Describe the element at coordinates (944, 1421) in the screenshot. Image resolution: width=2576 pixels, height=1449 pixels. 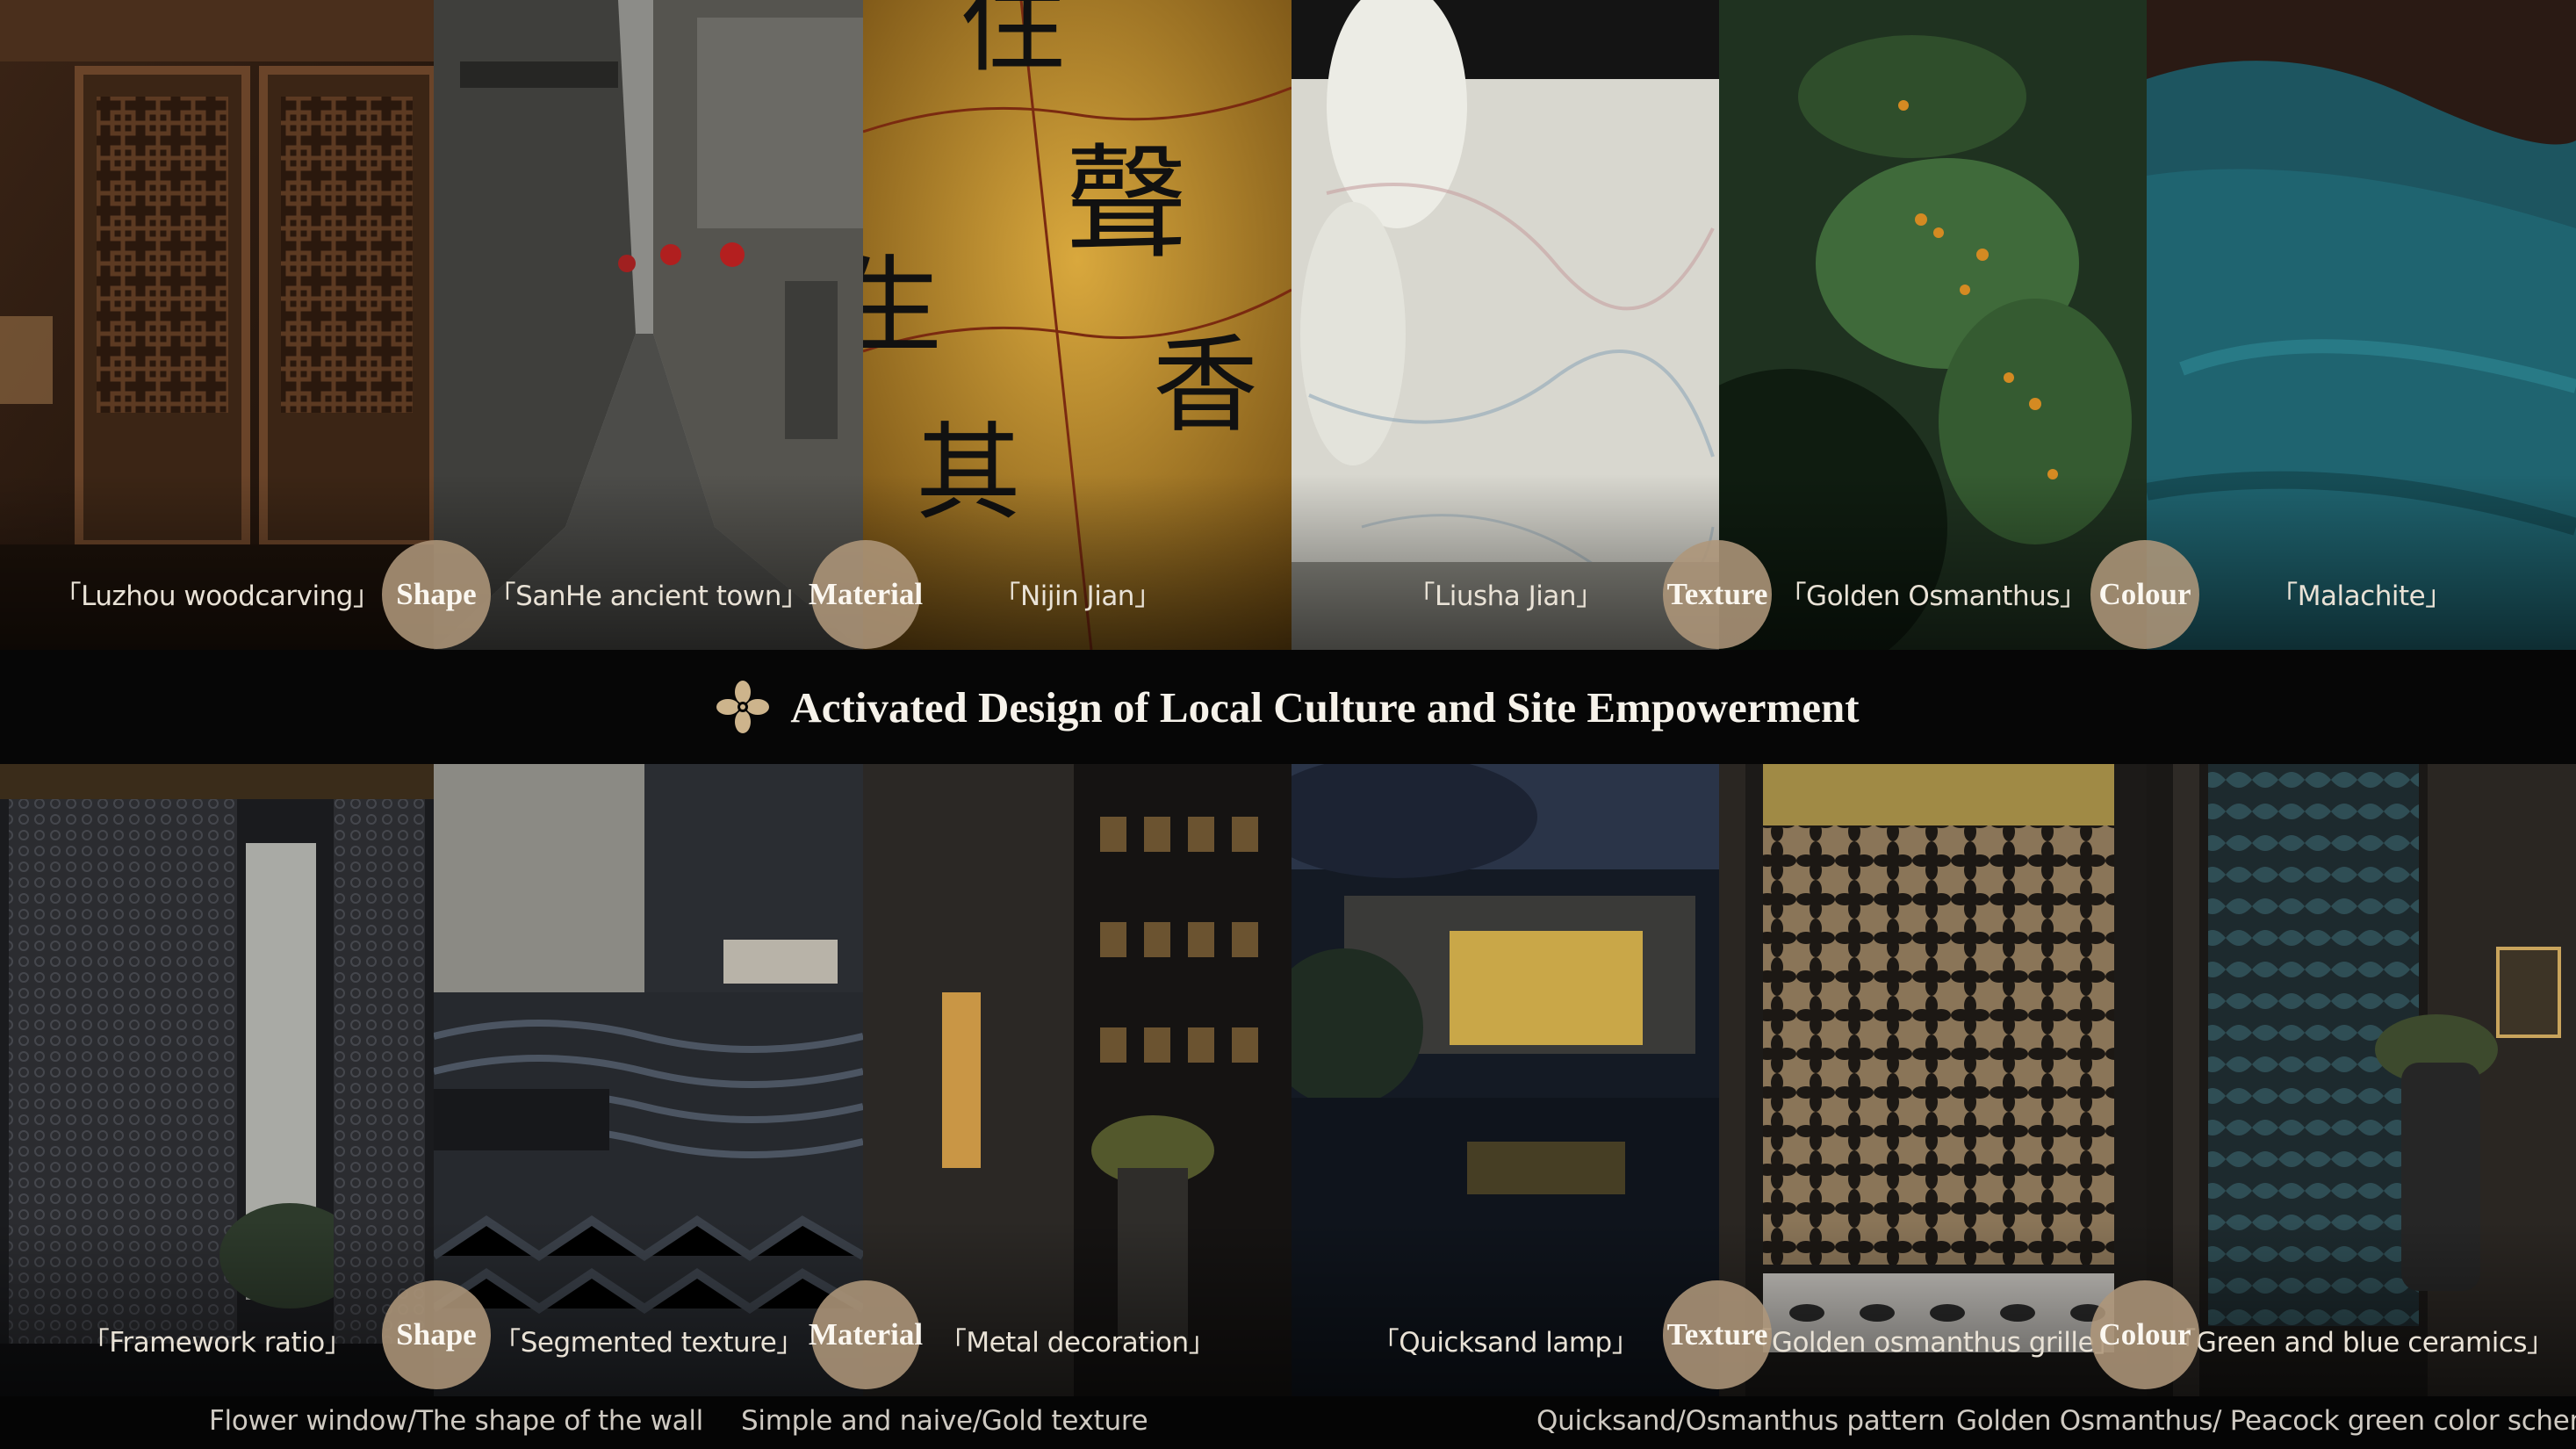
I see `caption-material: Simple and naive/Gold texture` at that location.